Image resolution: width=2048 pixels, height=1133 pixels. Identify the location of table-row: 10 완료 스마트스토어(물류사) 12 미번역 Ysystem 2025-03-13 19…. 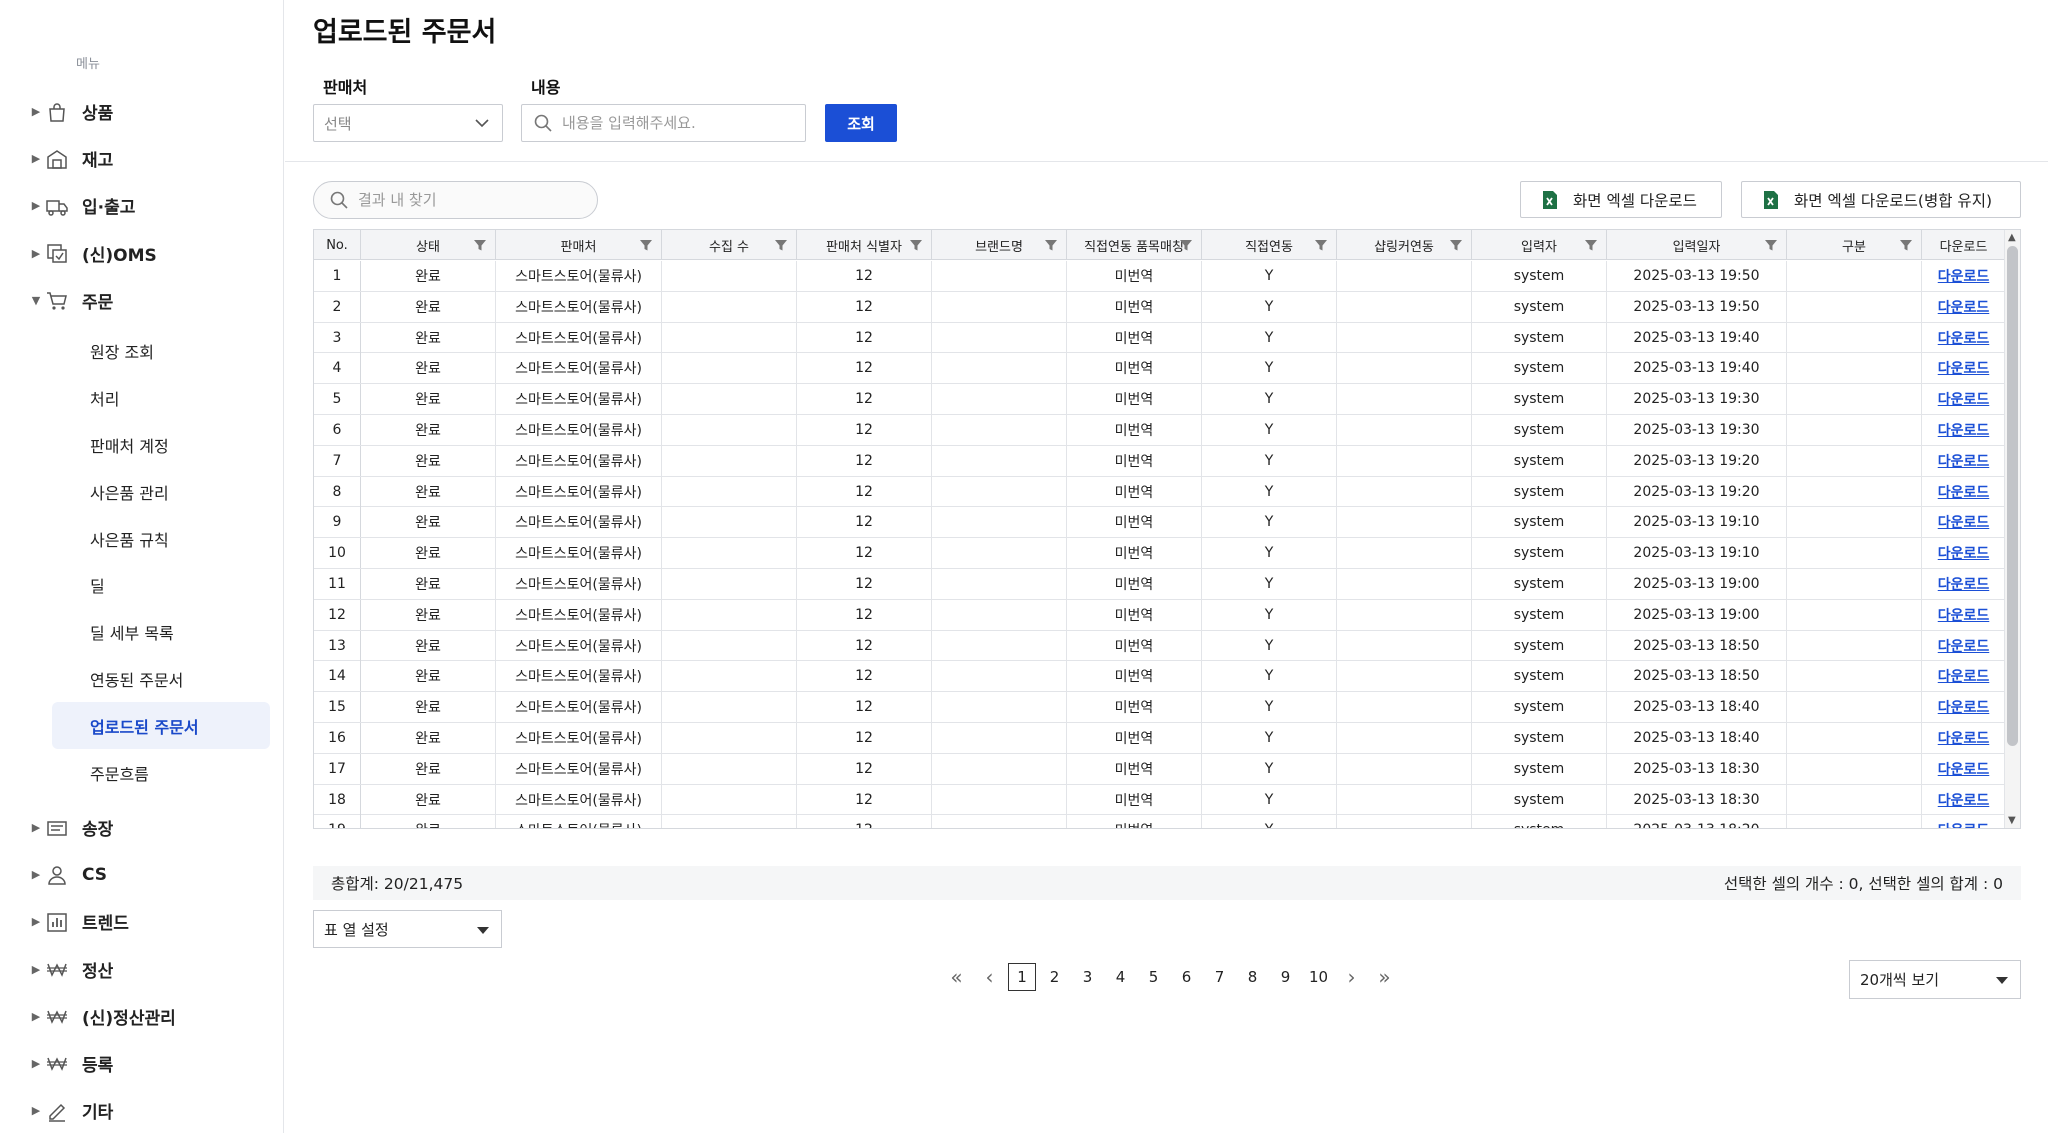
(1160, 553).